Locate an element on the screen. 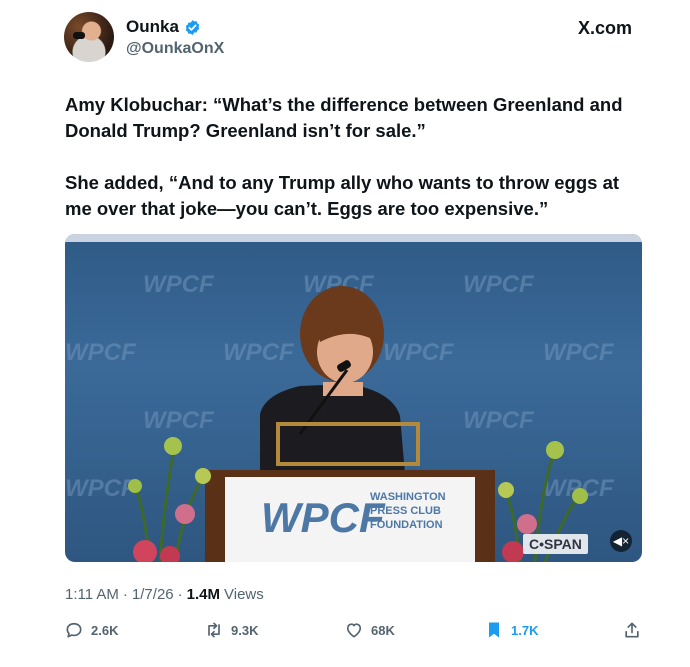 This screenshot has height=667, width=690. podium-org-line-1: WASHINGTON is located at coordinates (408, 497).